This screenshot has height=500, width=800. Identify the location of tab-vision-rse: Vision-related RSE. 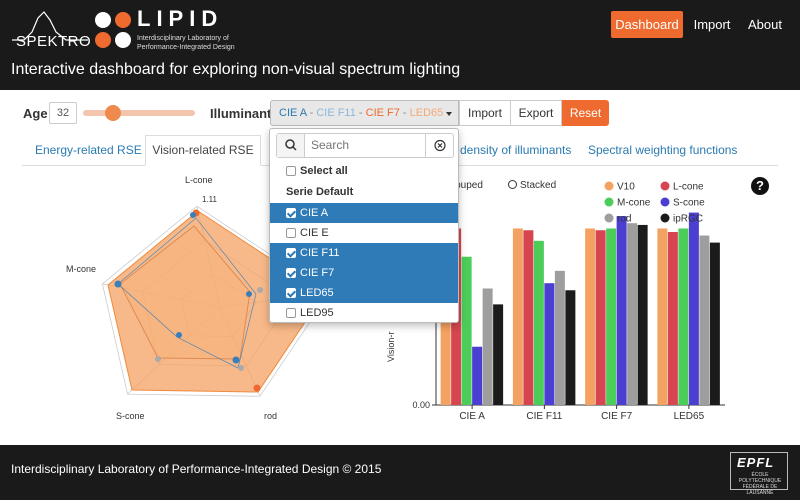
(203, 150).